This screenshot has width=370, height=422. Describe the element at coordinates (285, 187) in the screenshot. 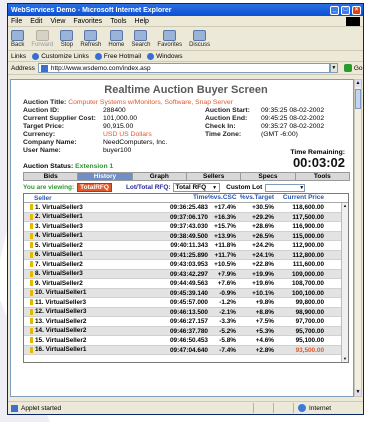

I see `custom-lot-select: ▼` at that location.